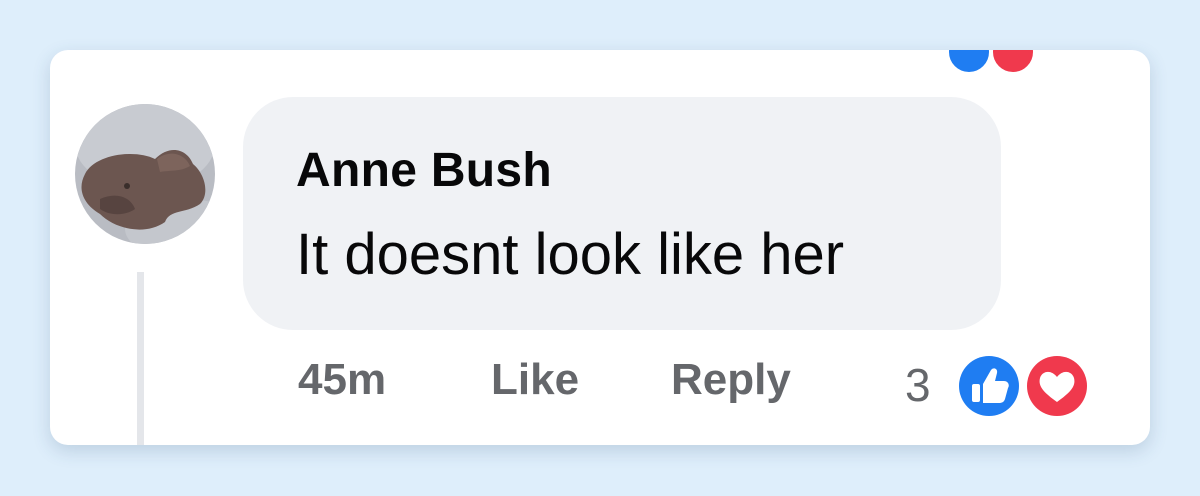 This screenshot has width=1200, height=496. Describe the element at coordinates (731, 380) in the screenshot. I see `reply-button: Reply` at that location.